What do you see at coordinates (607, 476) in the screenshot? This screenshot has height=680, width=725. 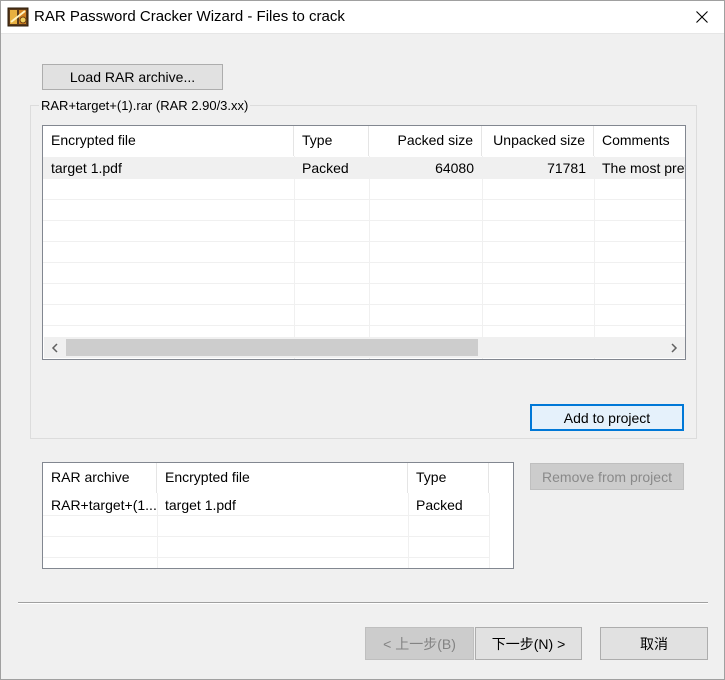 I see `remove-from-project-button: Remove from project` at bounding box center [607, 476].